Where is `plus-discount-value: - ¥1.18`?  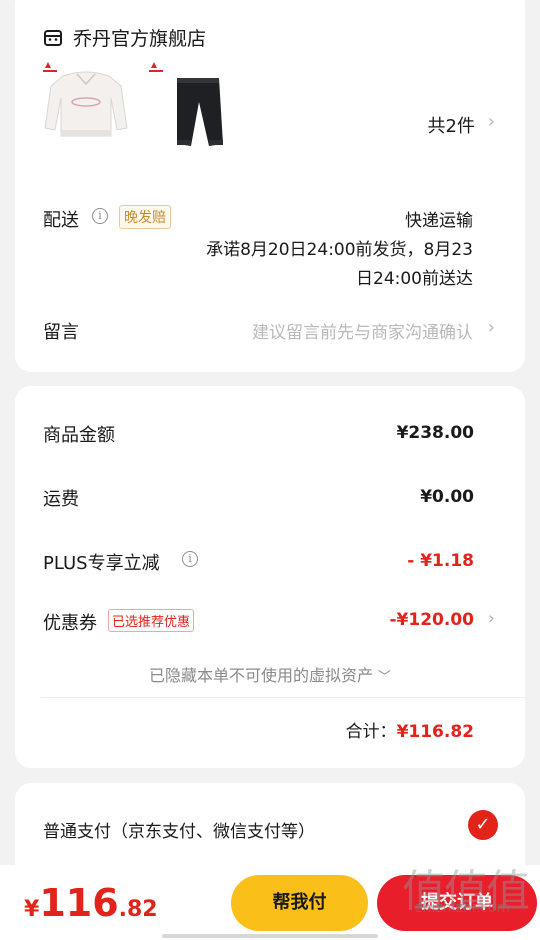 plus-discount-value: - ¥1.18 is located at coordinates (440, 561).